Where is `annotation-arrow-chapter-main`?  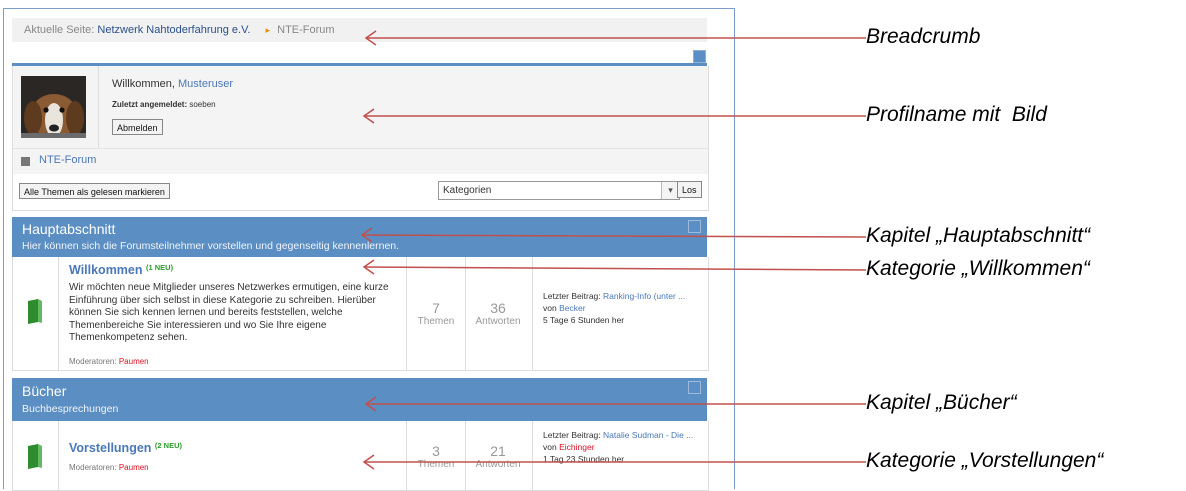
annotation-arrow-chapter-main is located at coordinates (614, 236).